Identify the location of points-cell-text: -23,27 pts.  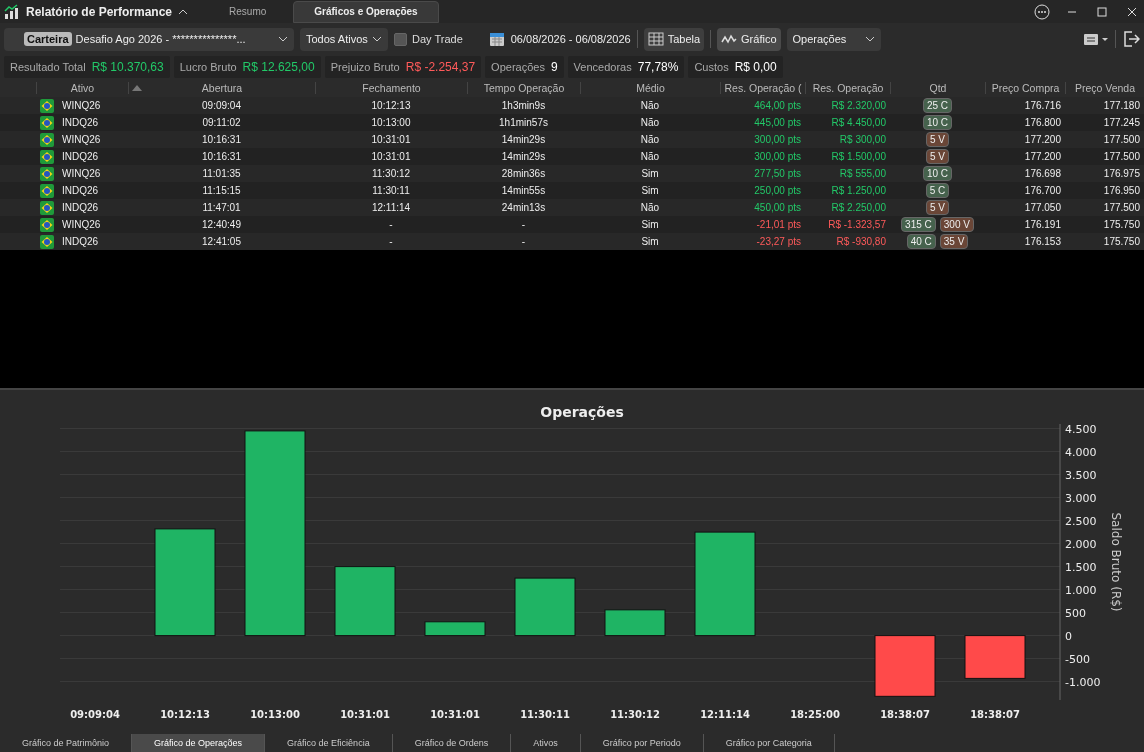
(778, 241).